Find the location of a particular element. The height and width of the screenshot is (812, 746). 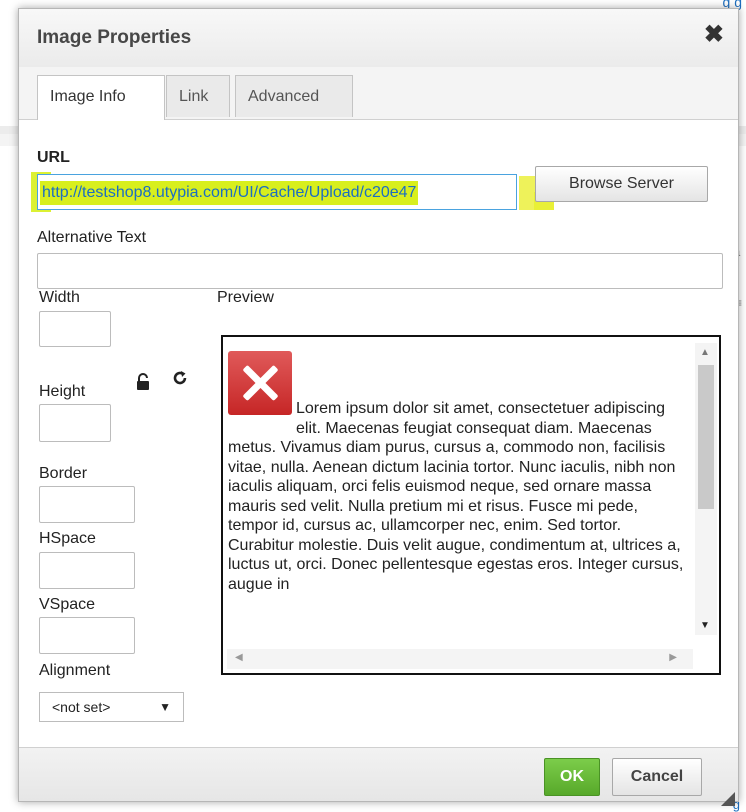

broken-image-icon is located at coordinates (260, 383).